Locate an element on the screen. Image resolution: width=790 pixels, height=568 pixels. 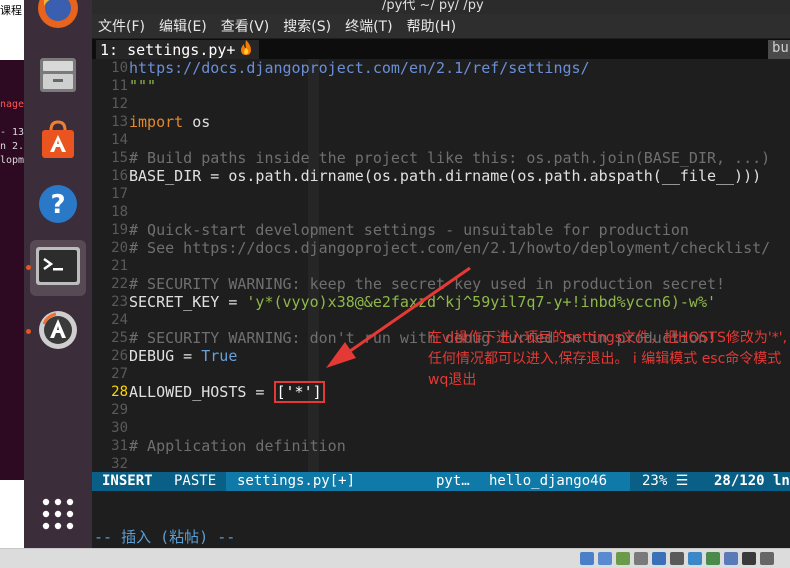
line-number: 19 is located at coordinates (119, 230).